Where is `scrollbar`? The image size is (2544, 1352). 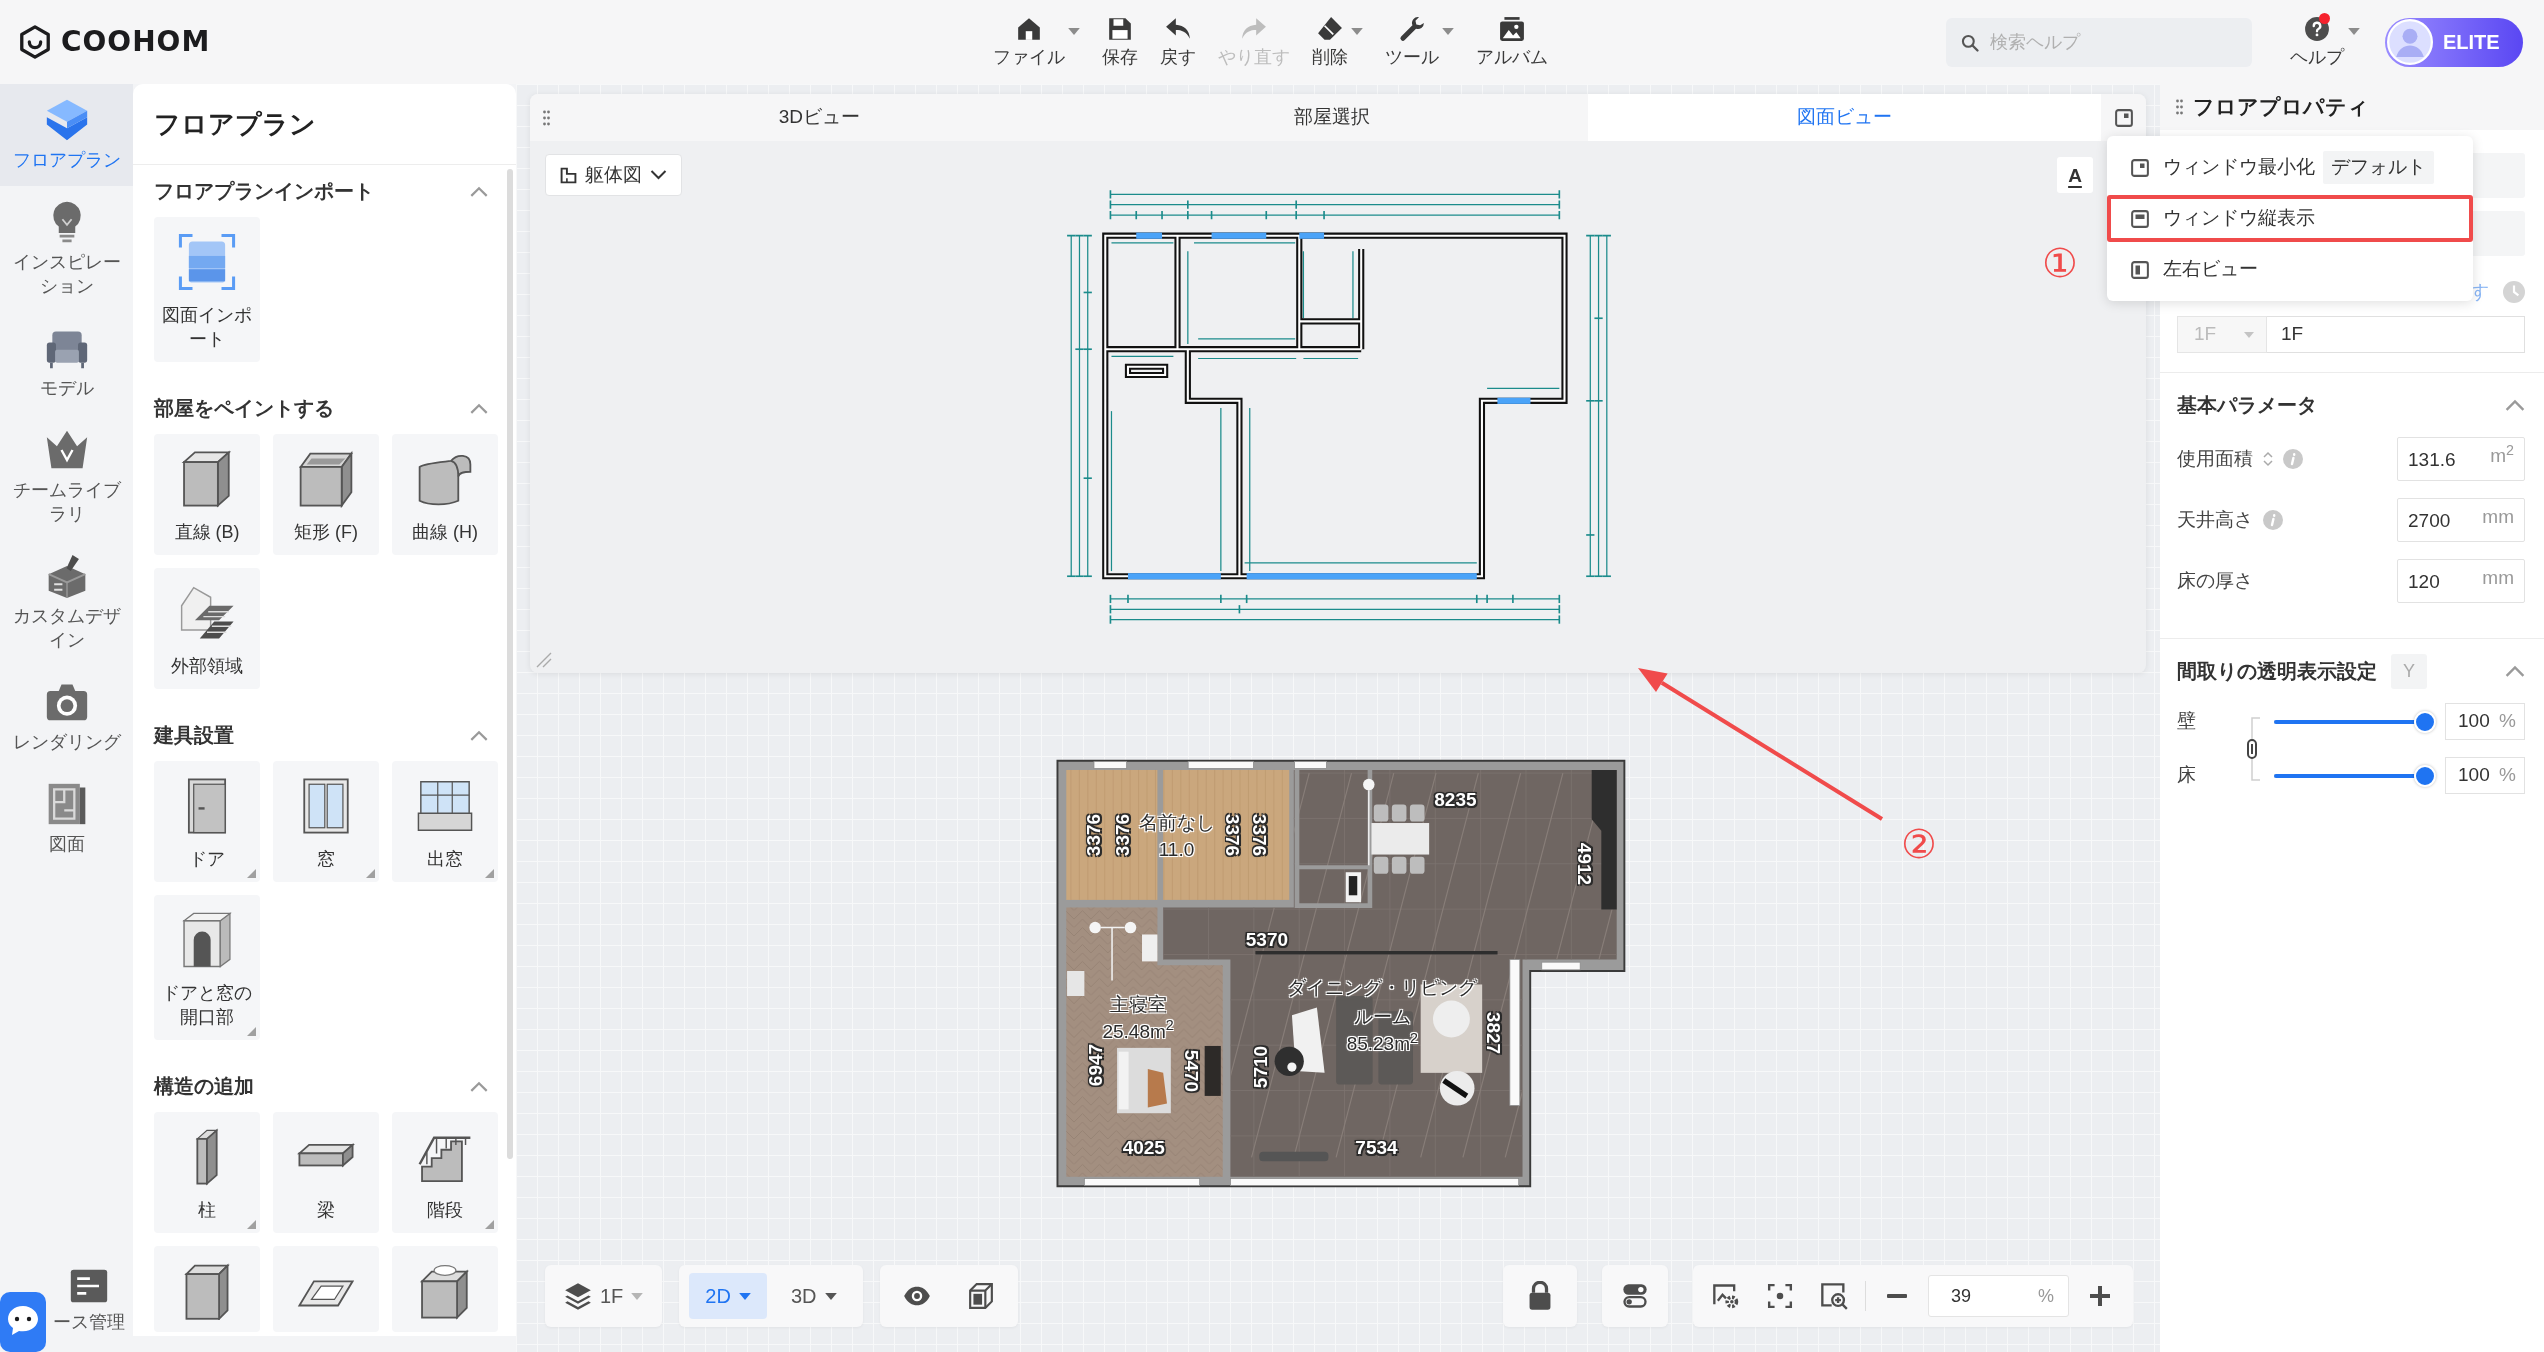 scrollbar is located at coordinates (510, 664).